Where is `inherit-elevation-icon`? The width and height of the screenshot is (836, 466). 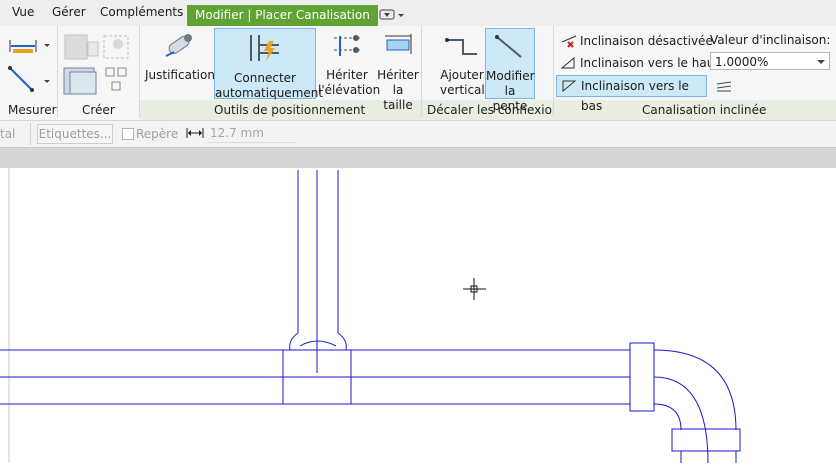
inherit-elevation-icon is located at coordinates (347, 48).